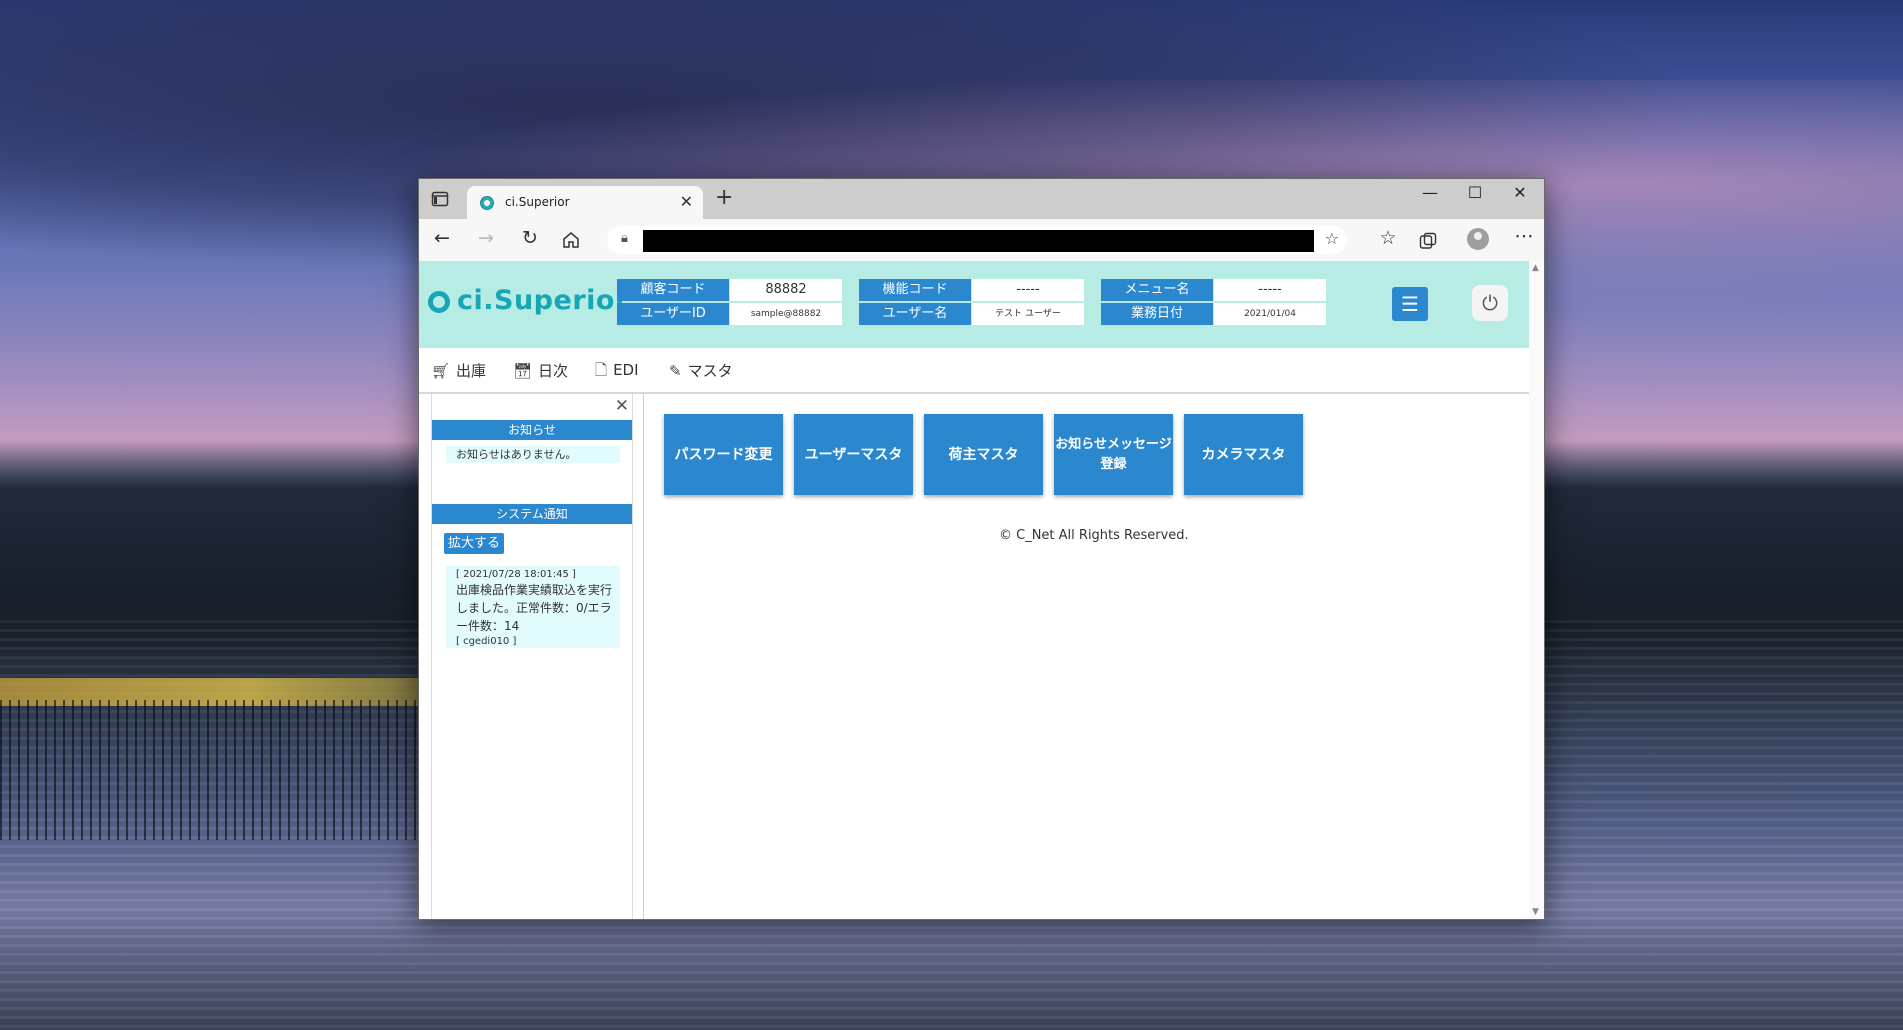 This screenshot has height=1030, width=1903. What do you see at coordinates (622, 406) in the screenshot?
I see `sidebar-close-icon: ✕` at bounding box center [622, 406].